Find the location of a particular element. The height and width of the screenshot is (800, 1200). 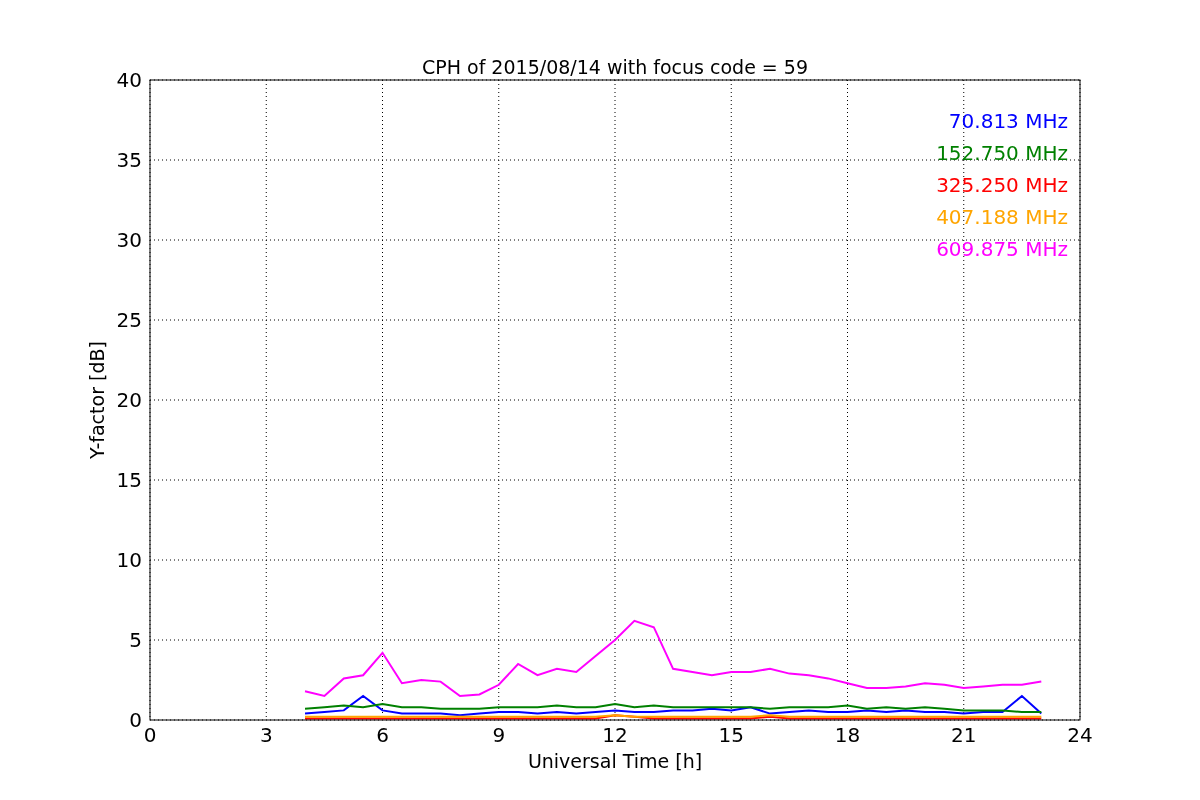

legend-label: 325.250 MHz is located at coordinates (1002, 185).